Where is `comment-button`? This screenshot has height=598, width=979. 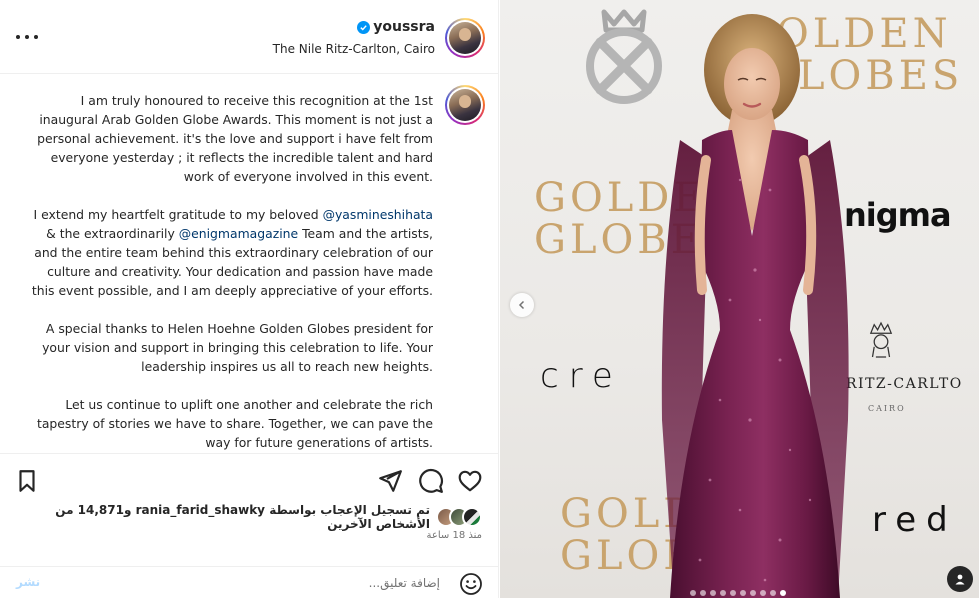
comment-button is located at coordinates (431, 481).